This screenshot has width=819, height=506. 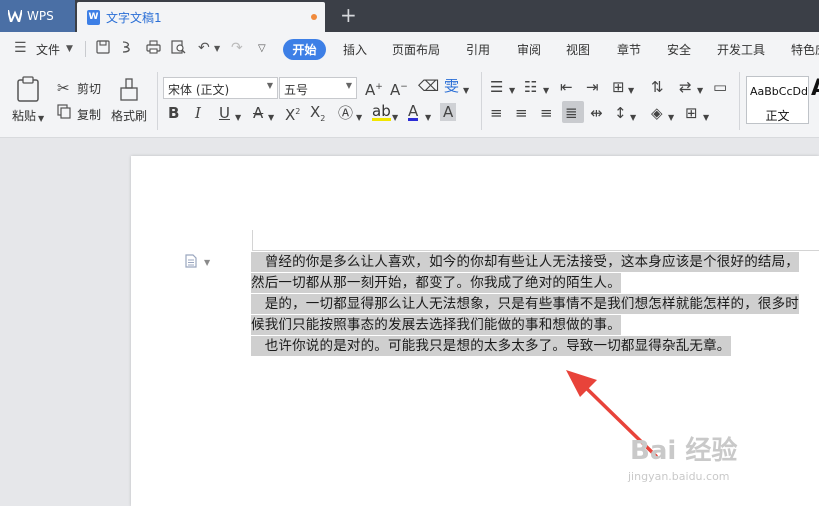 What do you see at coordinates (535, 250) in the screenshot?
I see `margin-corner-horizontal` at bounding box center [535, 250].